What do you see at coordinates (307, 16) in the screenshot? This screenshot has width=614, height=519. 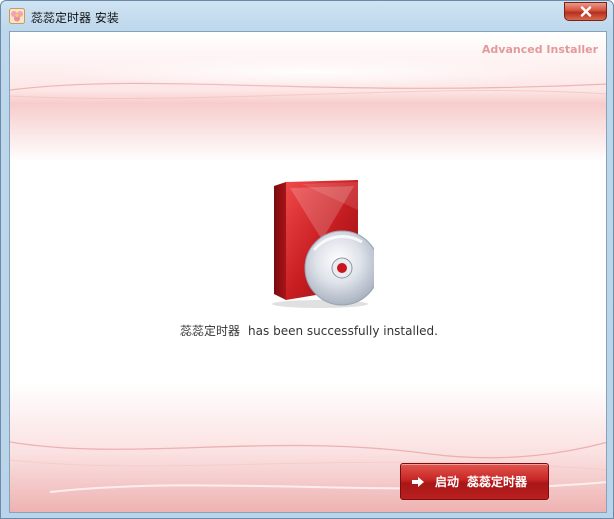 I see `title-bar: 蕊蕊定时器 安装` at bounding box center [307, 16].